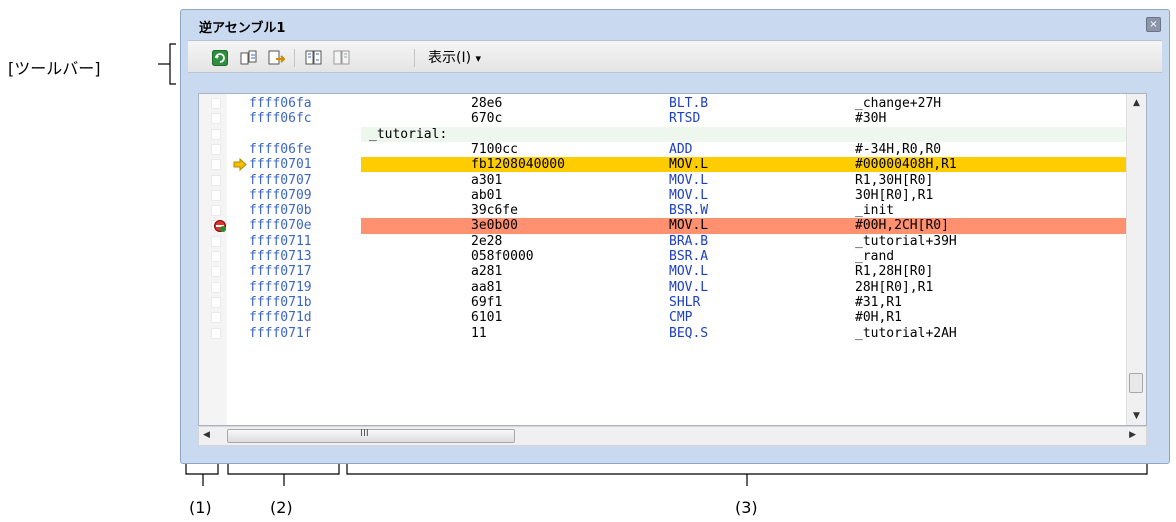  I want to click on label-text: _tutorial:, so click(408, 134).